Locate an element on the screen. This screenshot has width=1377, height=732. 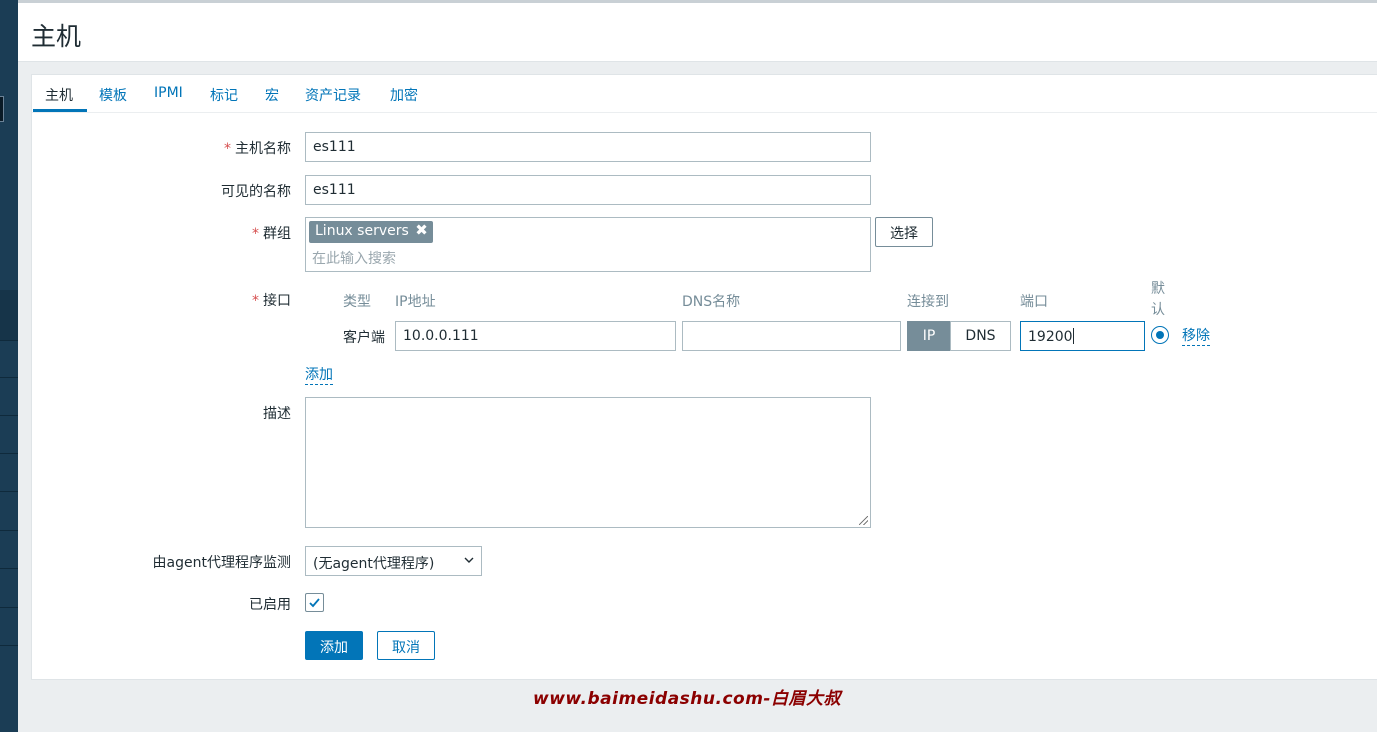
check-icon is located at coordinates (314, 603).